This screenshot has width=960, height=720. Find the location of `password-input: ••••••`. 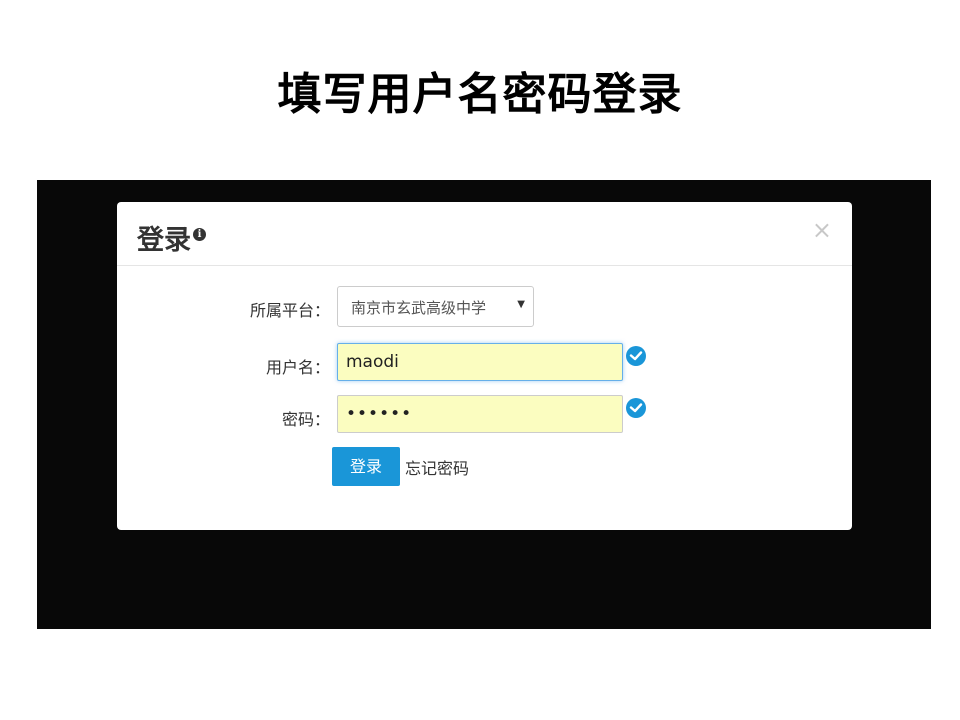

password-input: •••••• is located at coordinates (480, 414).